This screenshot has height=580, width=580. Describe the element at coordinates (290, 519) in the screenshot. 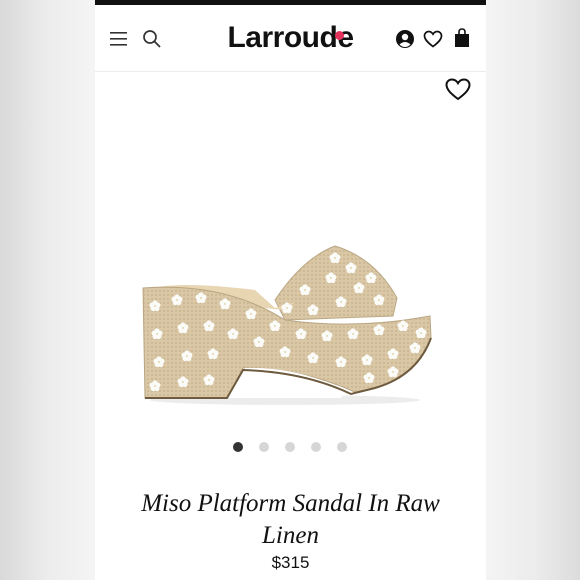

I see `product-title: Miso Platform Sandal In Raw Linen` at that location.